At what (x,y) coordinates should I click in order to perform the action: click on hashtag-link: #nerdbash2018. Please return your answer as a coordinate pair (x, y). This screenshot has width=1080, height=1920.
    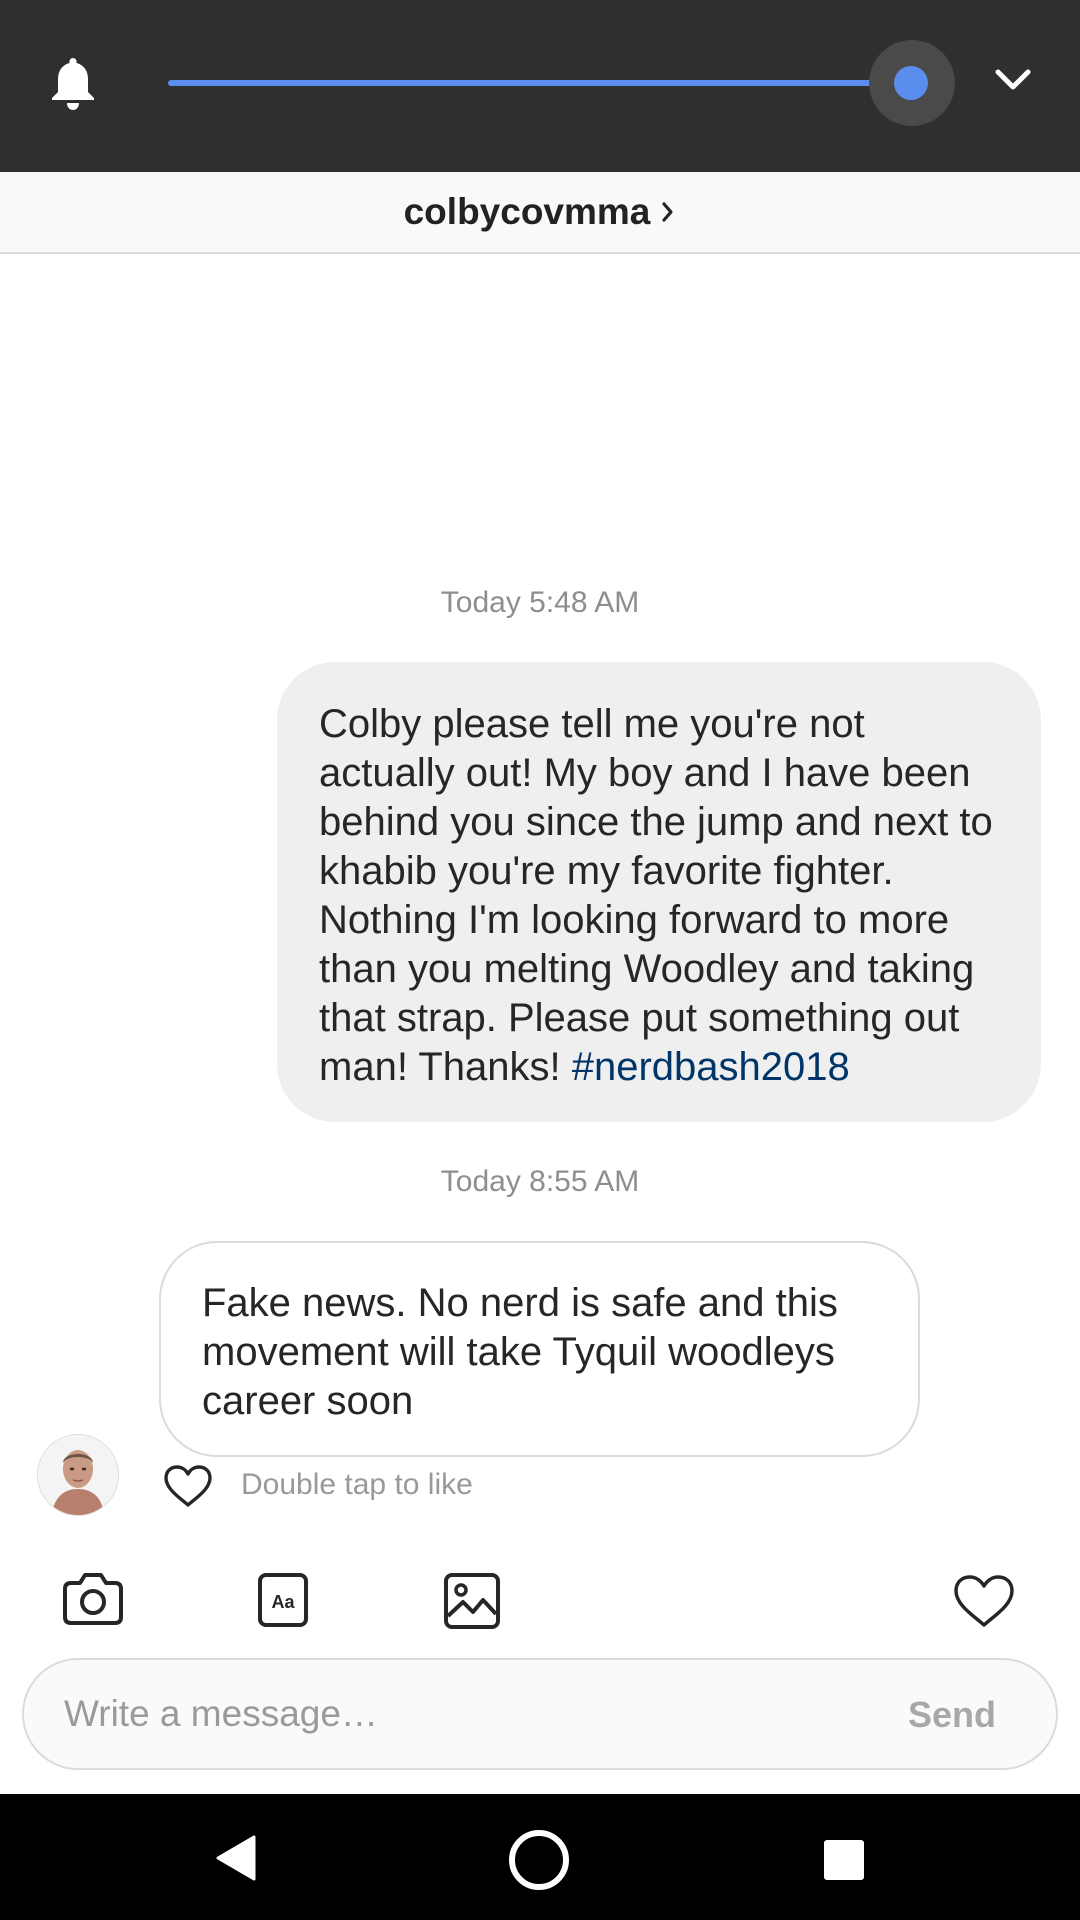
    Looking at the image, I should click on (711, 1067).